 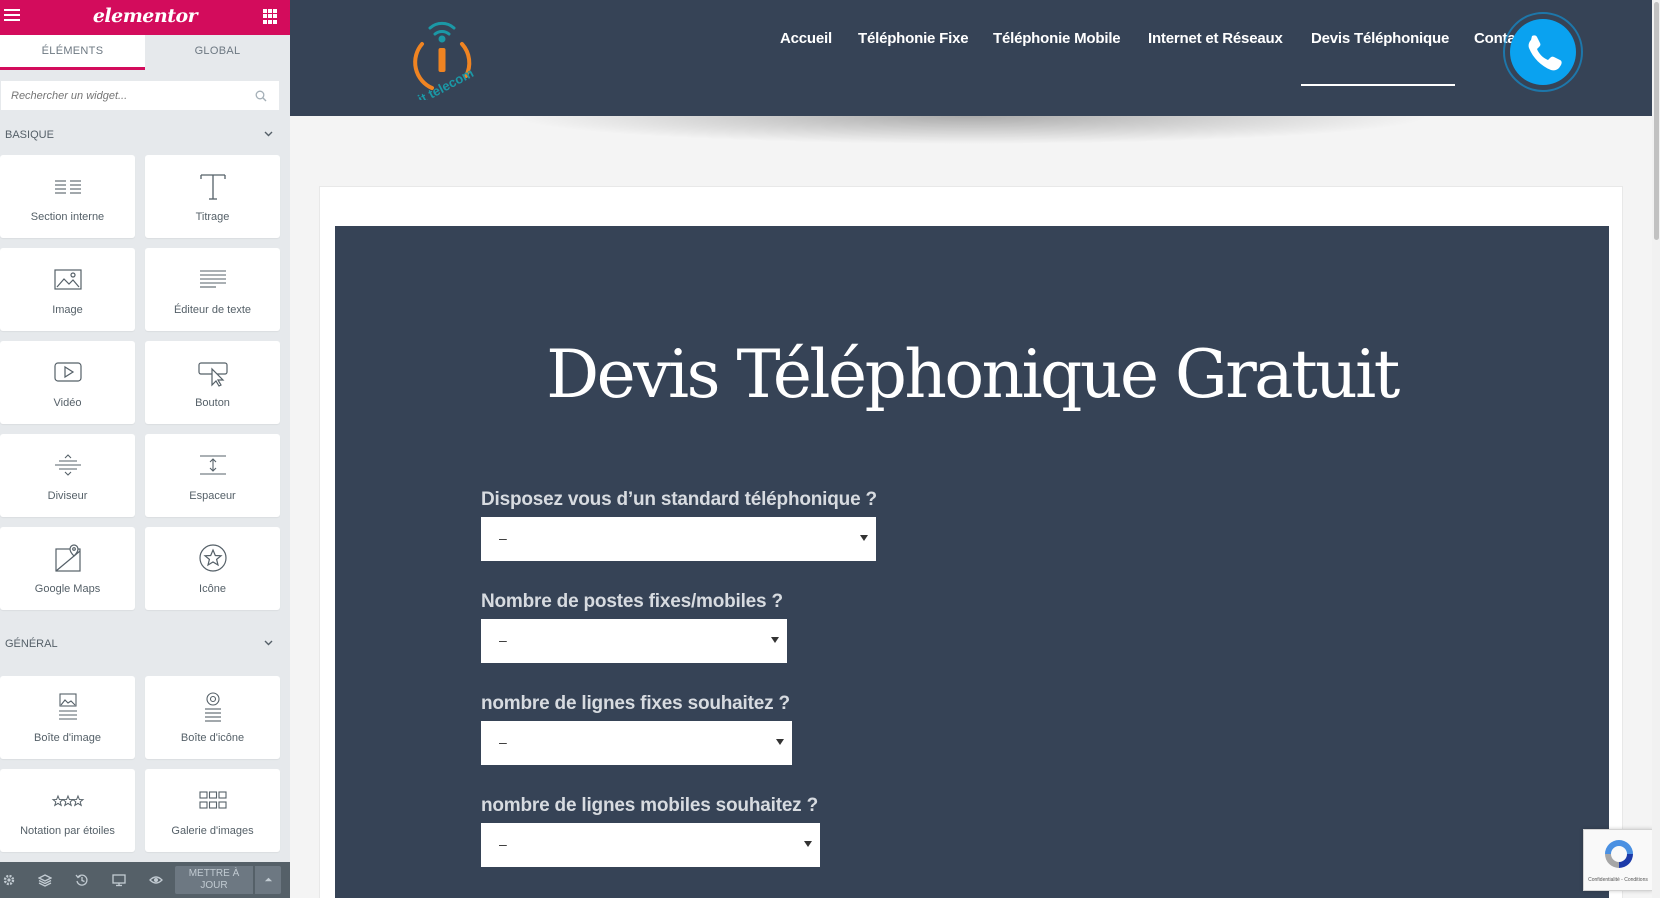 What do you see at coordinates (806, 38) in the screenshot?
I see `nav-item-accueil: Accueil` at bounding box center [806, 38].